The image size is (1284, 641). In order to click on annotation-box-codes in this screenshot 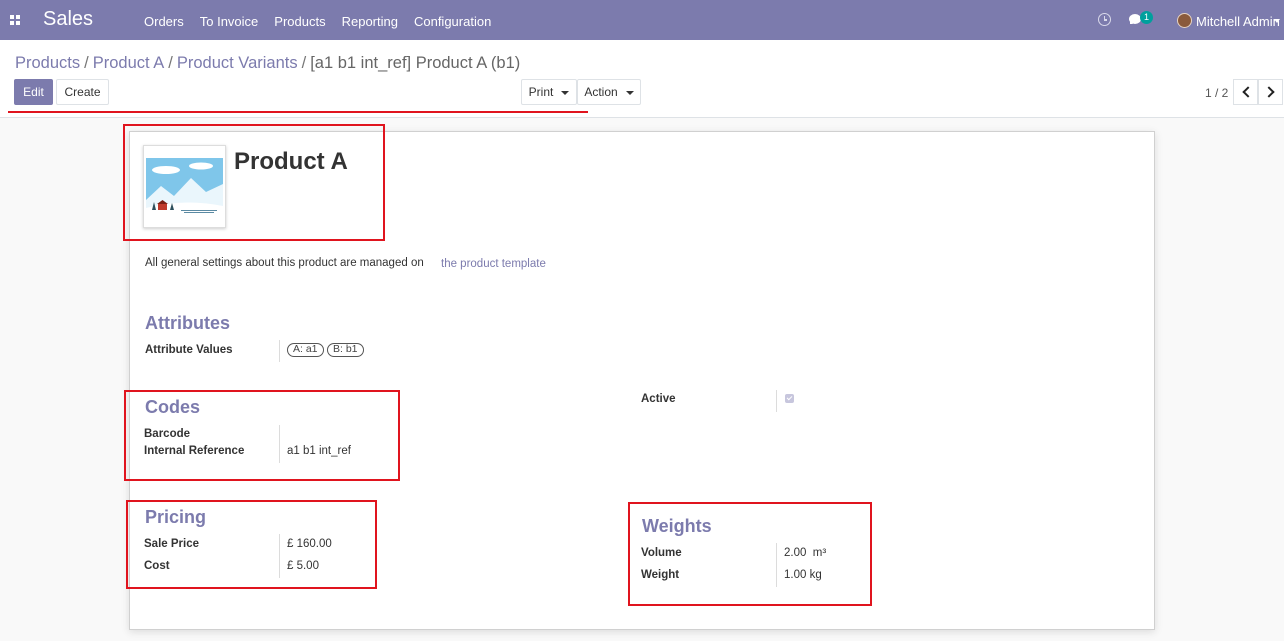, I will do `click(262, 435)`.